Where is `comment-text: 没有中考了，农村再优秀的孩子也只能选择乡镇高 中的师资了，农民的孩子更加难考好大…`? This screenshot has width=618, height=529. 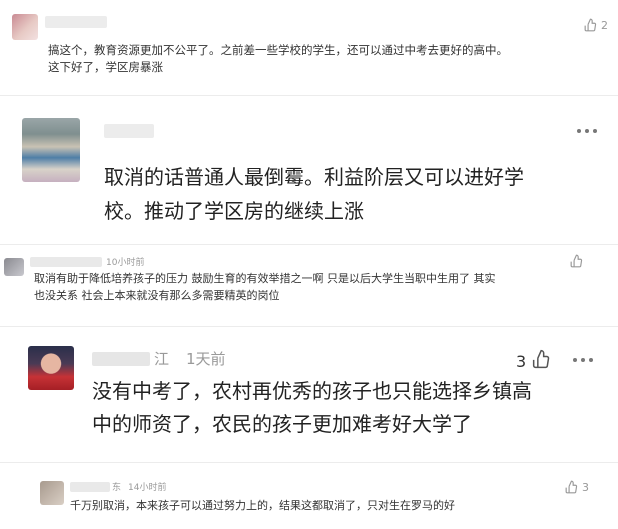 comment-text: 没有中考了，农村再优秀的孩子也只能选择乡镇高 中的师资了，农民的孩子更加难考好大… is located at coordinates (312, 407).